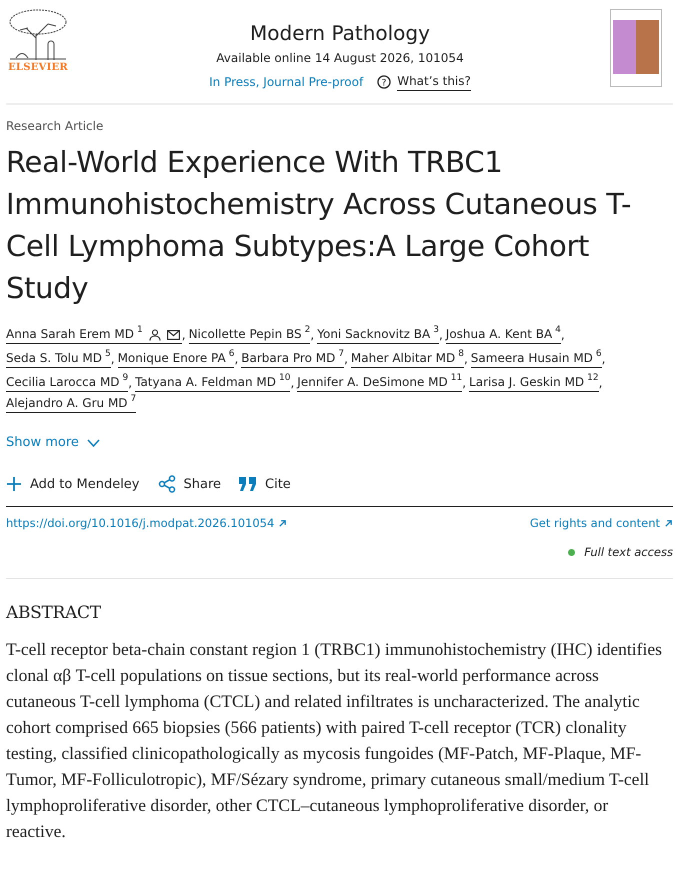 Image resolution: width=679 pixels, height=874 pixels. I want to click on quote-icon, so click(248, 484).